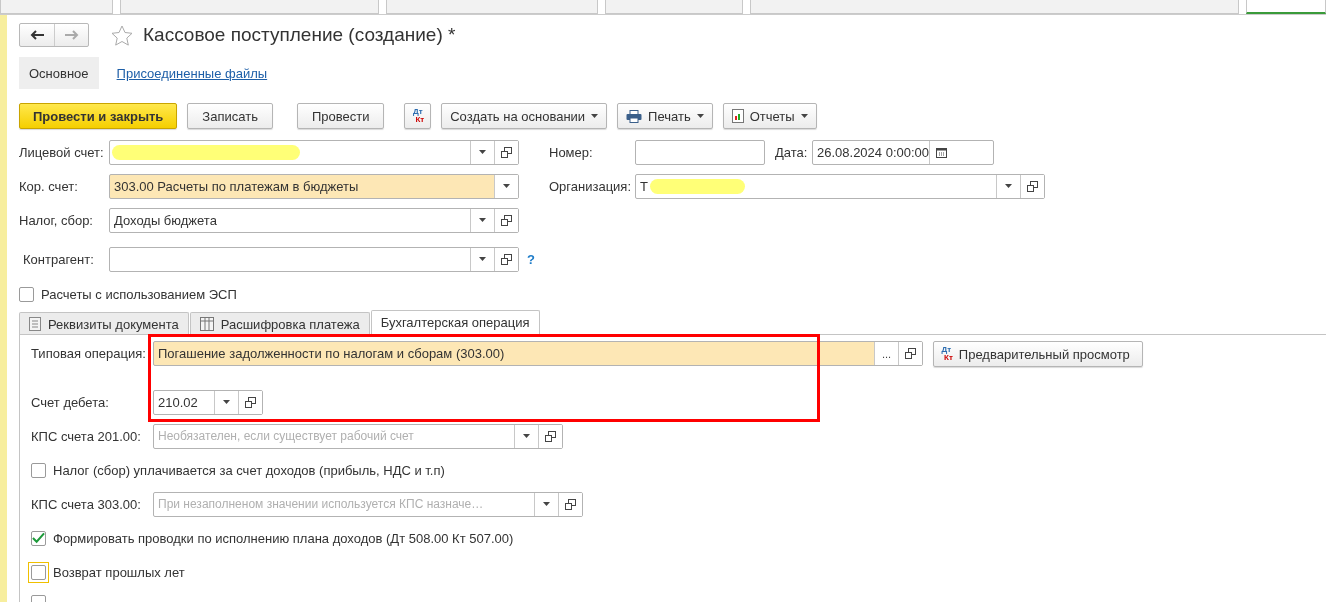 Image resolution: width=1326 pixels, height=602 pixels. Describe the element at coordinates (206, 324) in the screenshot. I see `table-icon` at that location.